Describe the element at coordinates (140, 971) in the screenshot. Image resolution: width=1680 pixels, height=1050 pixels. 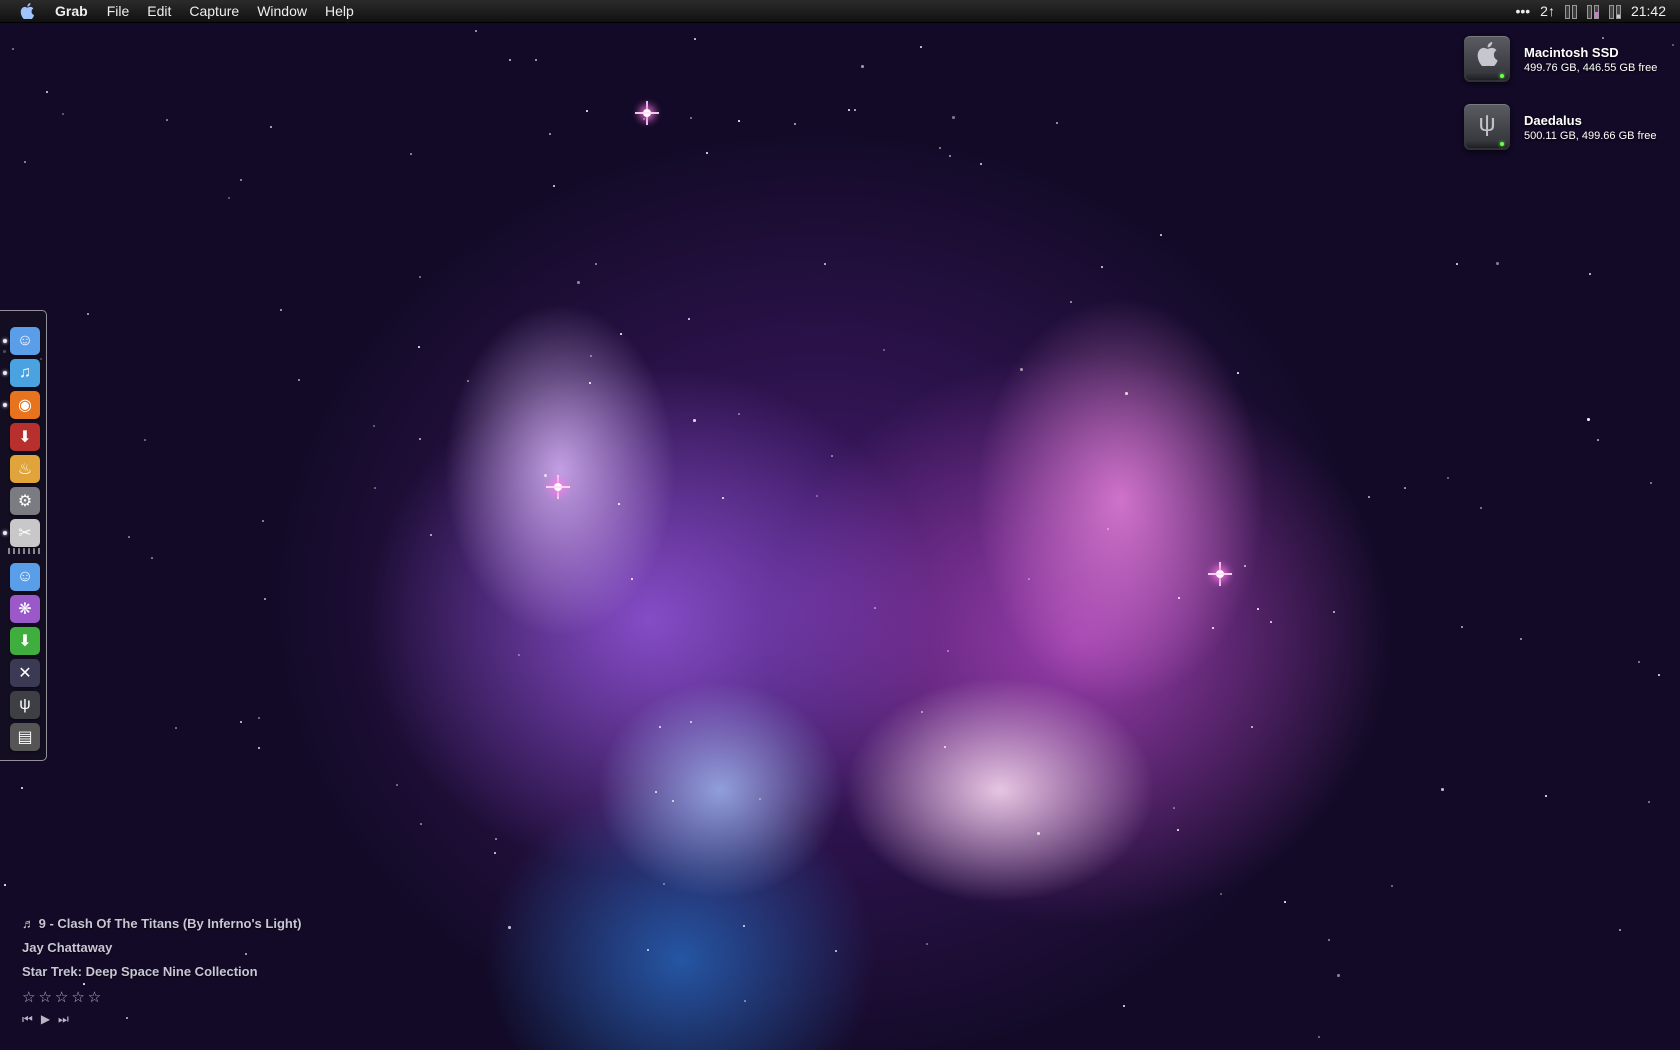
I see `now-playing-album: Star Trek: Deep Space Nine Collection` at that location.